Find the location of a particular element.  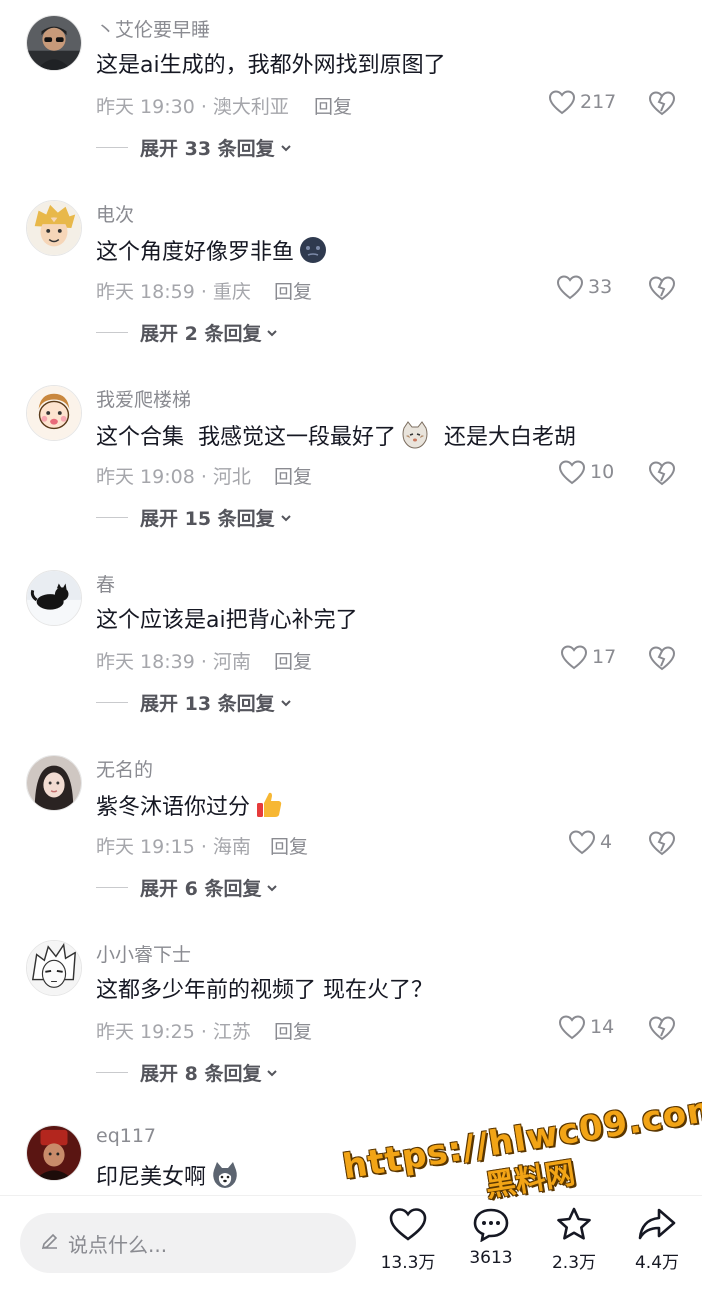

username: 我爱爬楼梯 is located at coordinates (143, 398).